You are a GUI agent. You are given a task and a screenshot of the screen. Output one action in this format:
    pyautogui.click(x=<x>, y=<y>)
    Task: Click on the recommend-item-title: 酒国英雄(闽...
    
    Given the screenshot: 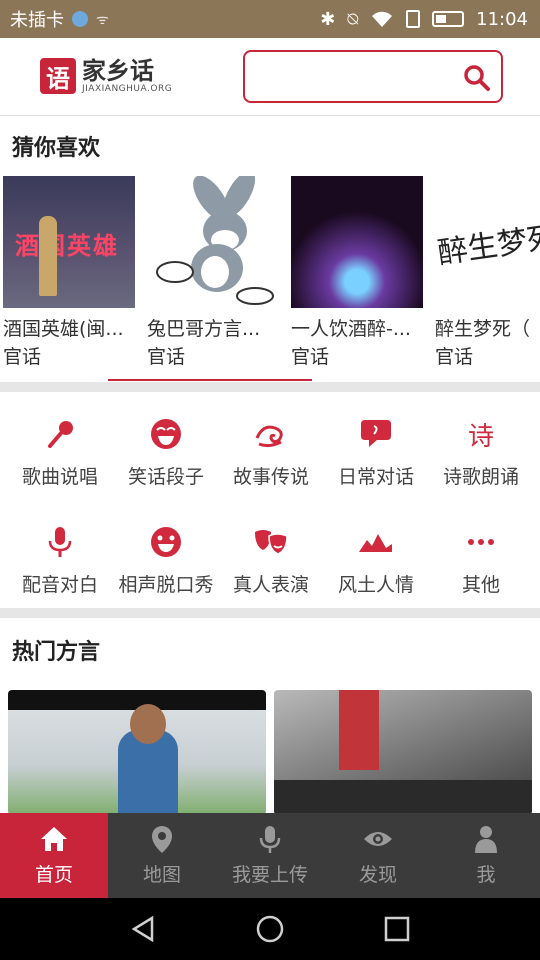 What is the action you would take?
    pyautogui.click(x=63, y=329)
    